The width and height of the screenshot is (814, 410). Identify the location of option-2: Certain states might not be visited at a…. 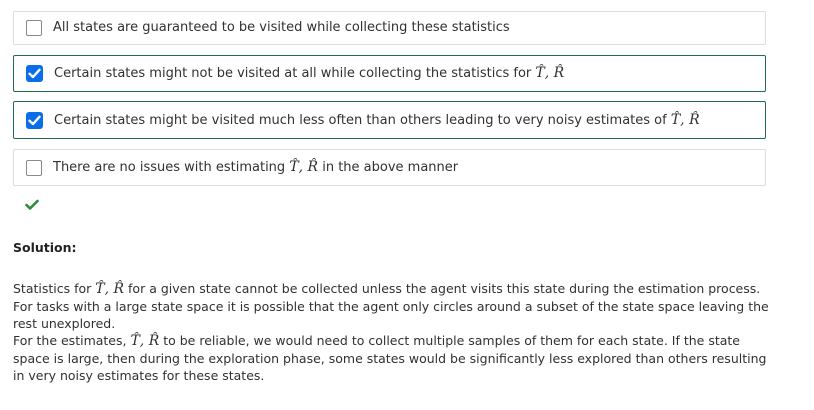
(389, 73).